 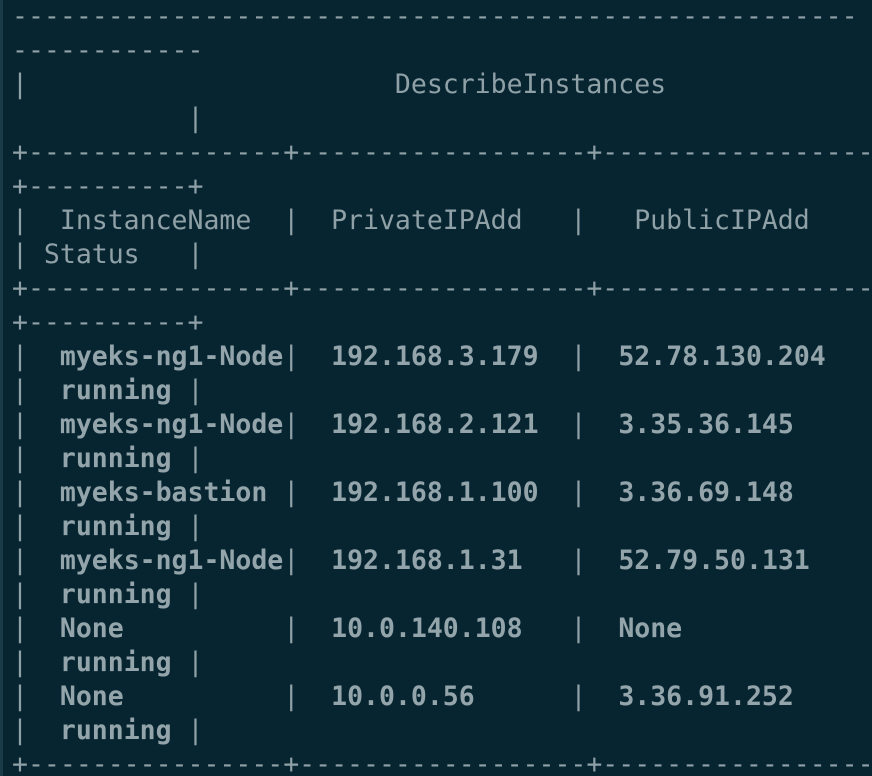 I want to click on public-ip-cell: None, so click(x=650, y=628).